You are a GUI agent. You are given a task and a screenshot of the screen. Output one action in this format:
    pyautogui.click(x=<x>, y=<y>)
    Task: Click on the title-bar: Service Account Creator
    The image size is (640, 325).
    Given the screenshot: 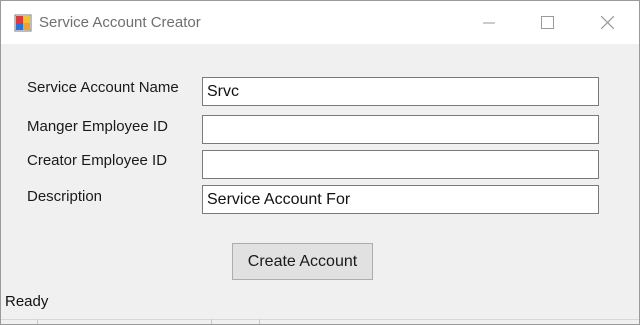 What is the action you would take?
    pyautogui.click(x=320, y=22)
    